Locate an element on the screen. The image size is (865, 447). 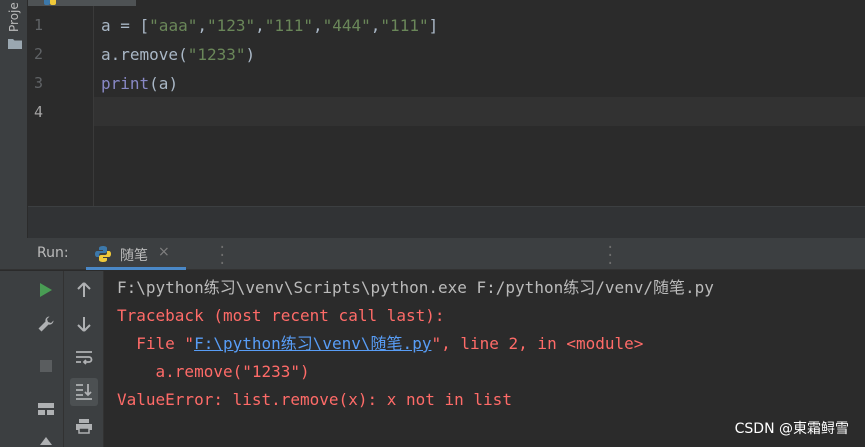
project-tab-label: Proje is located at coordinates (14, 17).